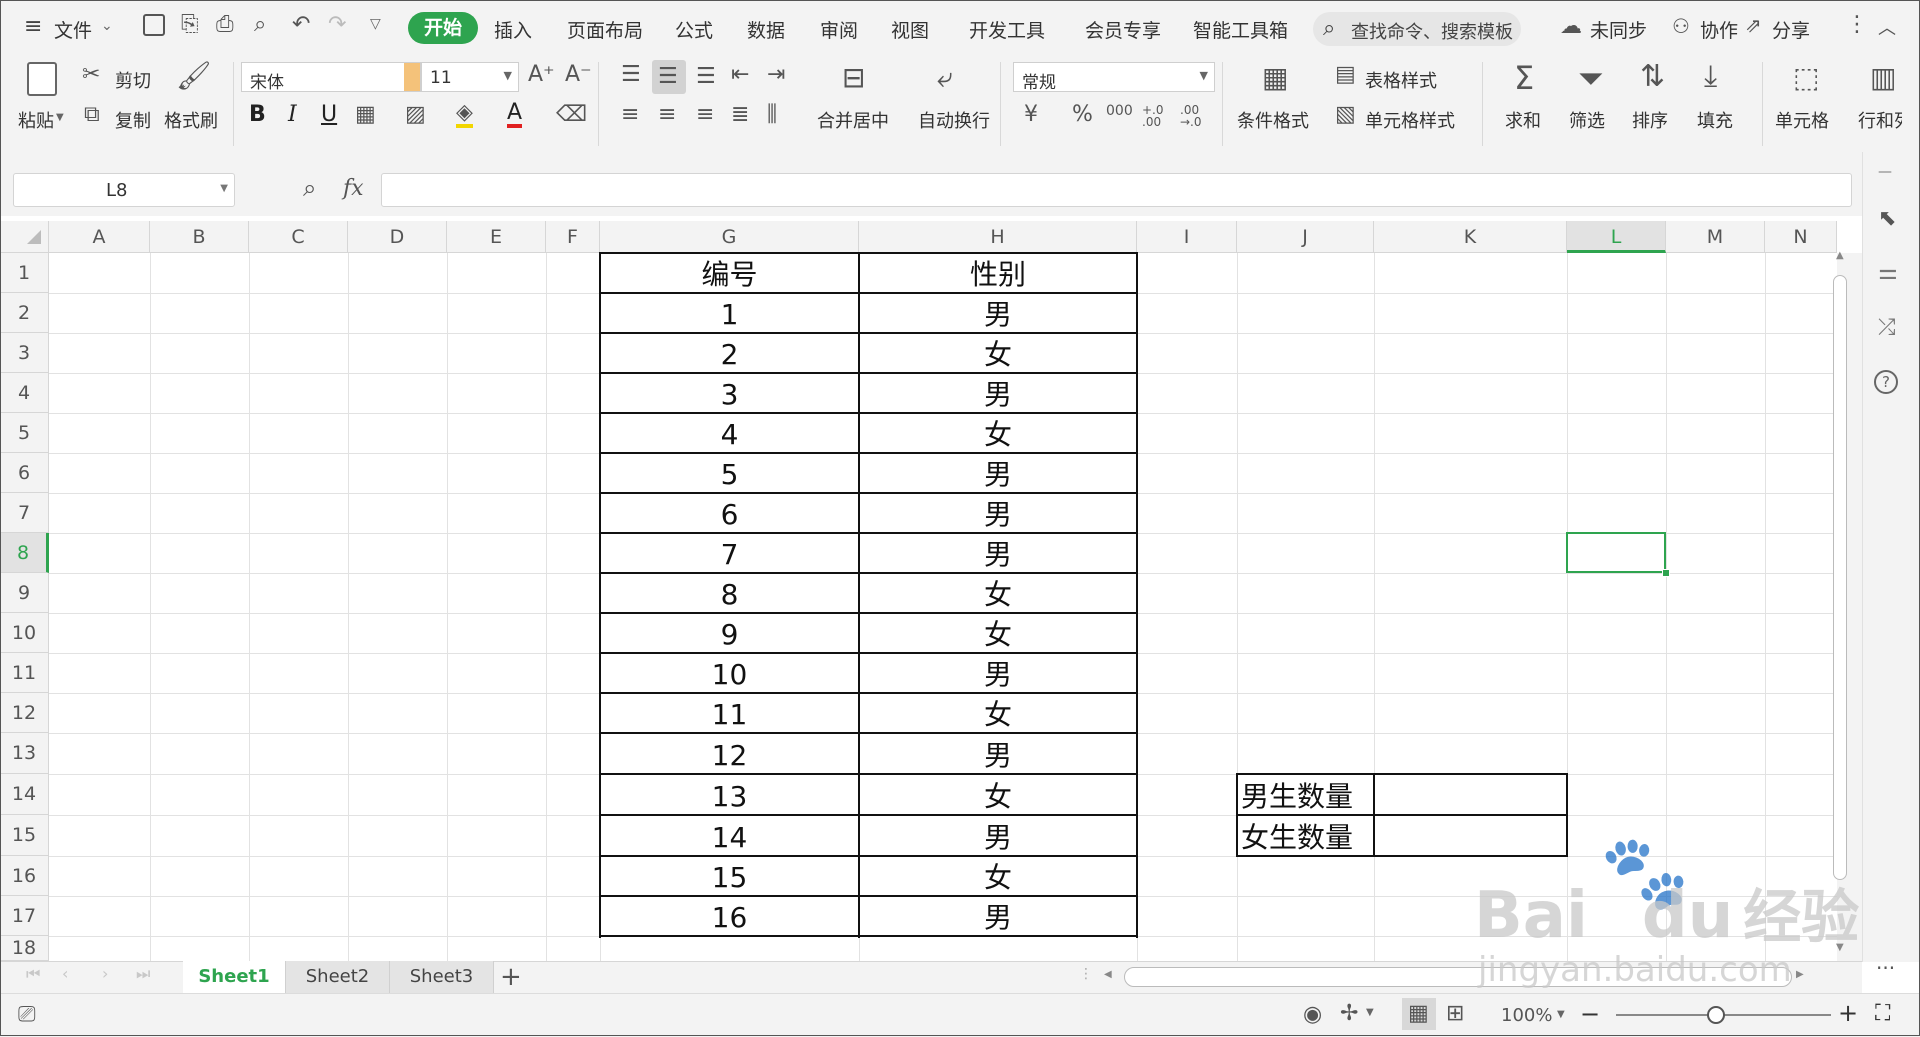  I want to click on table-cell: 15, so click(729, 878).